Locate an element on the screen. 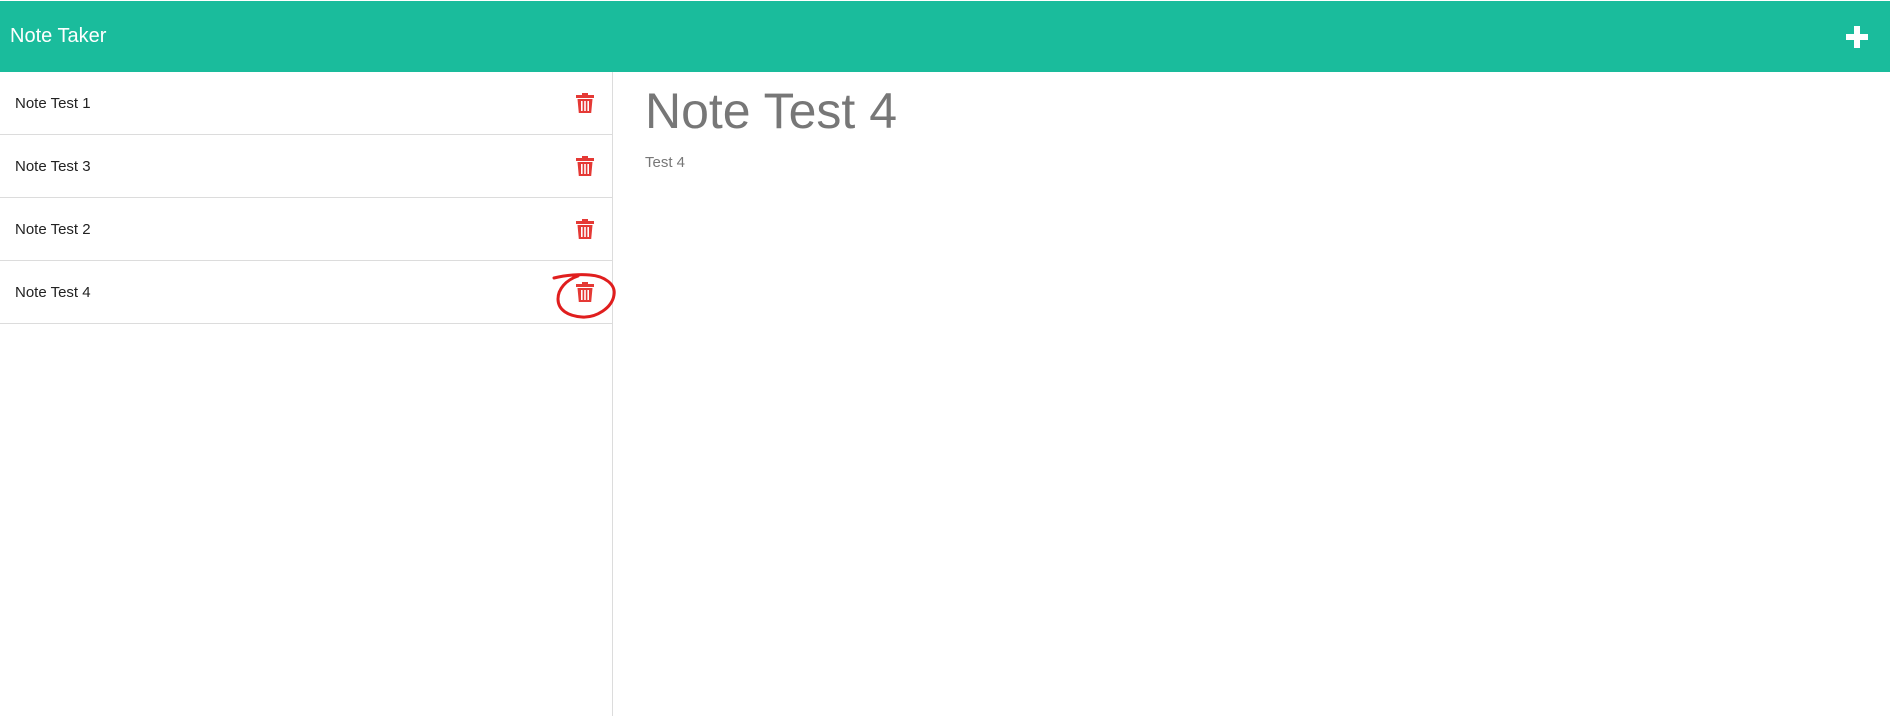 Image resolution: width=1890 pixels, height=716 pixels. note-list-item: Note Test 4 is located at coordinates (308, 292).